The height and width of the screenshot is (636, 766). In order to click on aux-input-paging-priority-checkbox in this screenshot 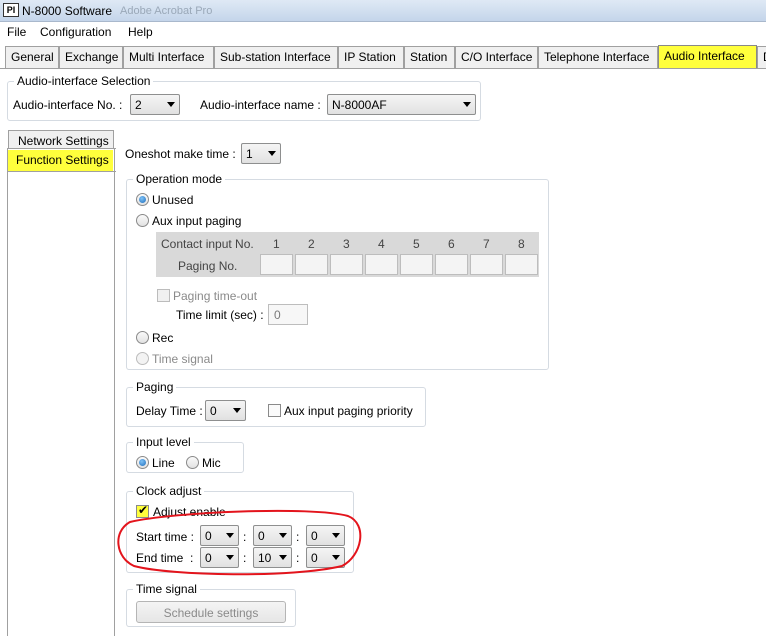, I will do `click(274, 410)`.